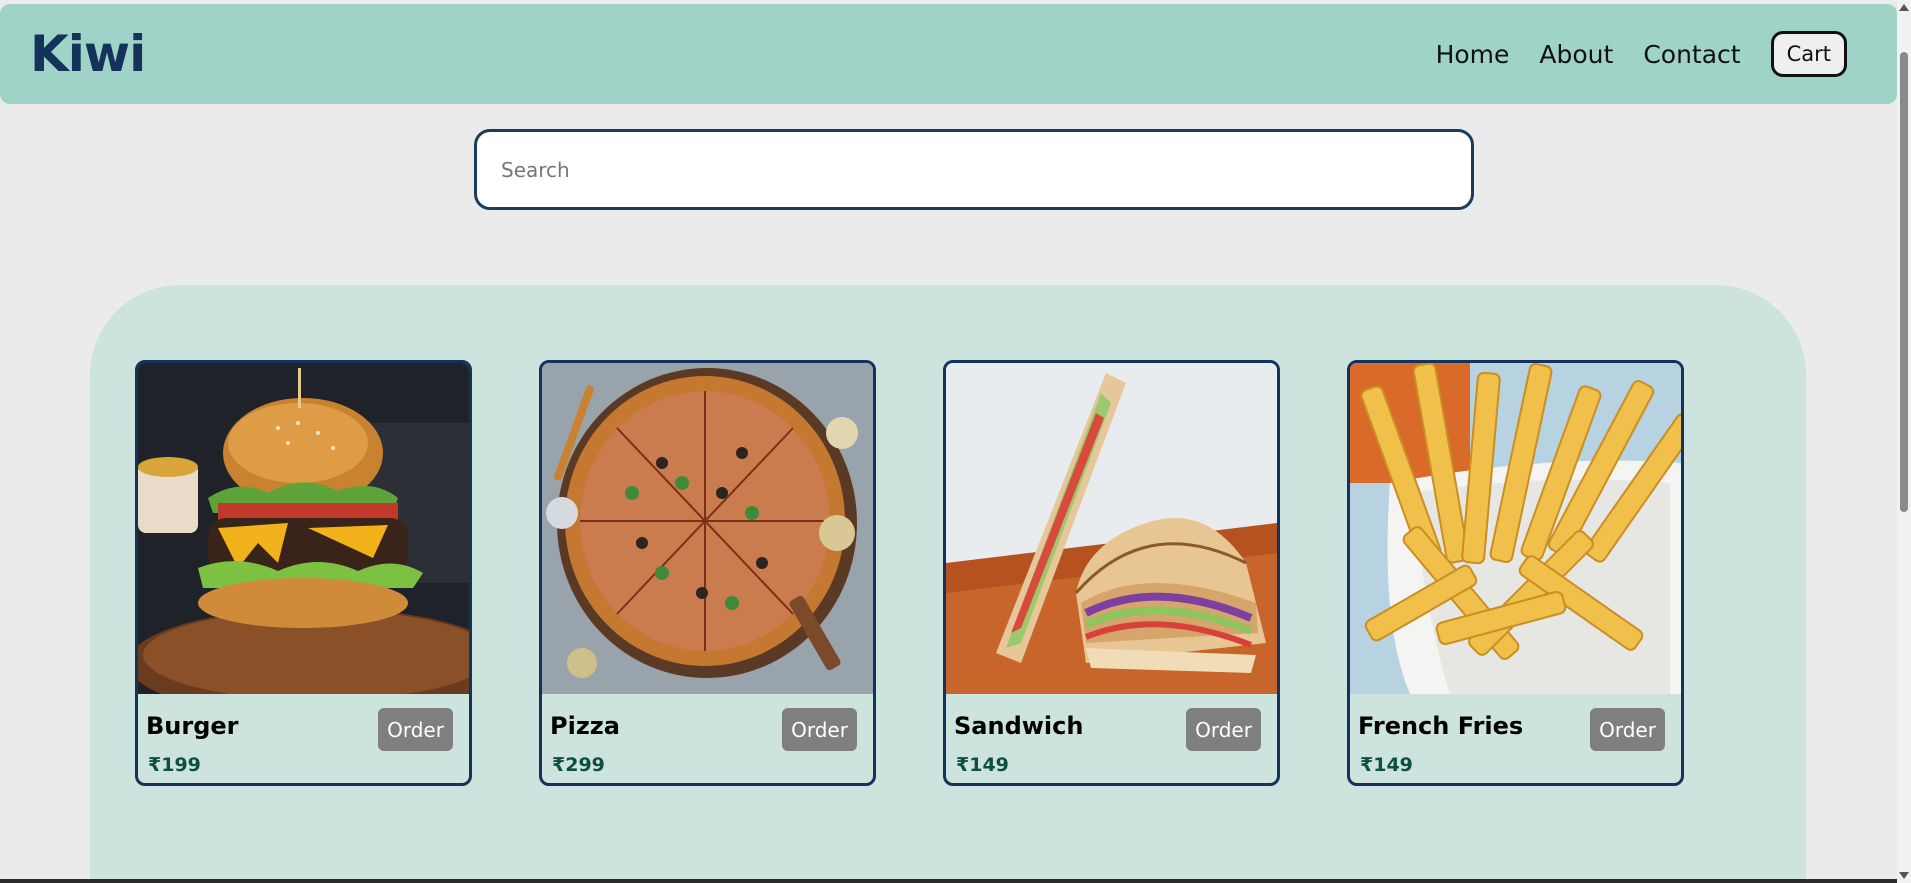  I want to click on burger-image, so click(303, 528).